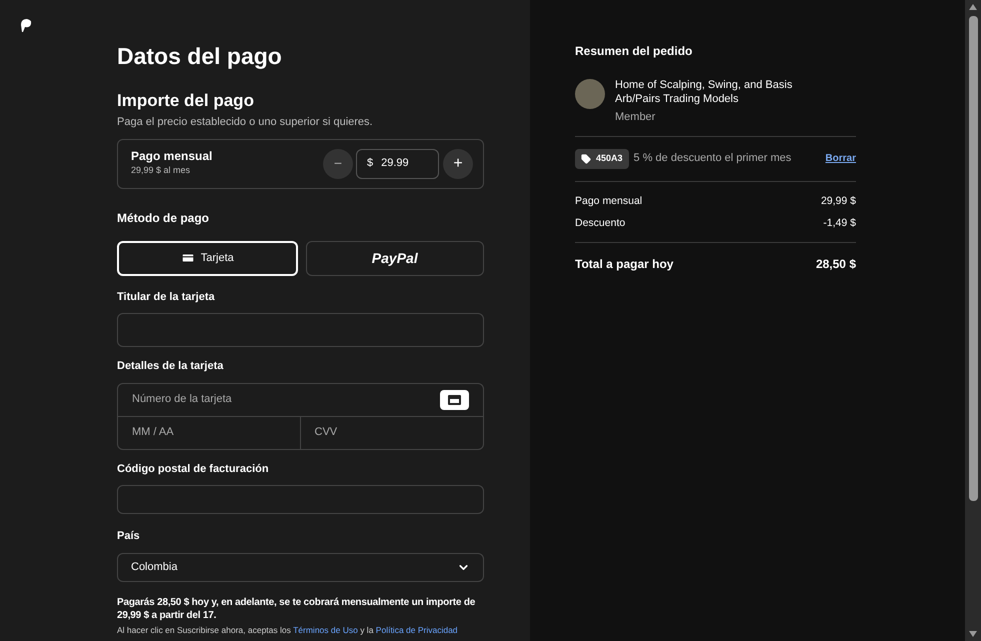 The width and height of the screenshot is (981, 641). What do you see at coordinates (590, 94) in the screenshot?
I see `avatar` at bounding box center [590, 94].